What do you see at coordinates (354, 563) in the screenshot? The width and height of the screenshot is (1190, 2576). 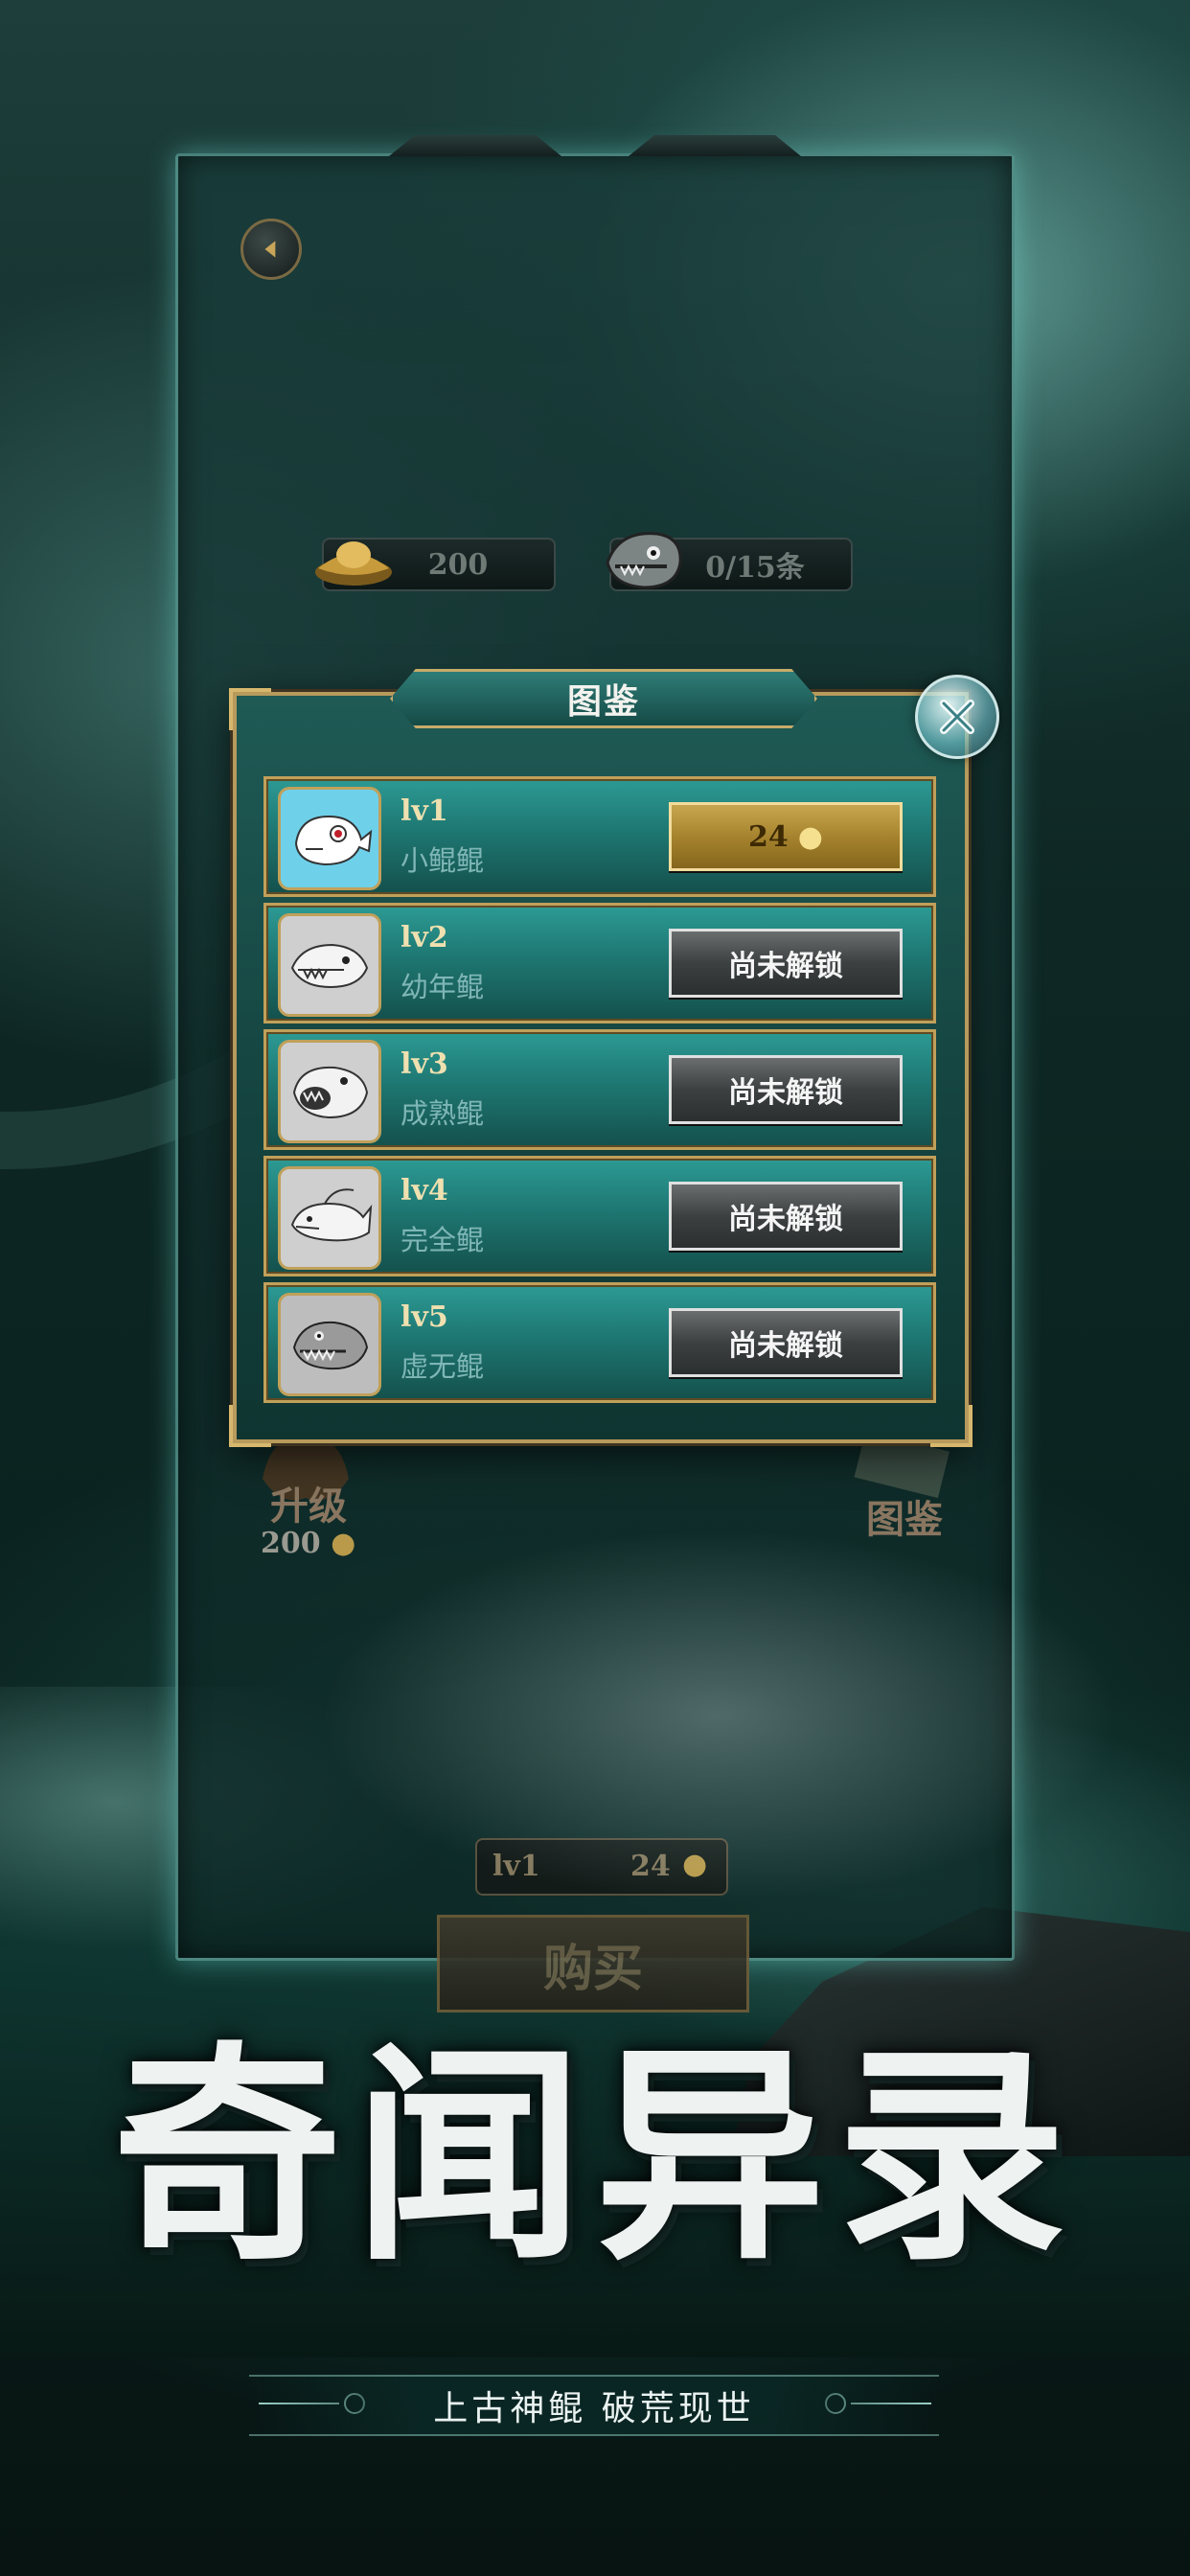 I see `gold-ingot-icon` at bounding box center [354, 563].